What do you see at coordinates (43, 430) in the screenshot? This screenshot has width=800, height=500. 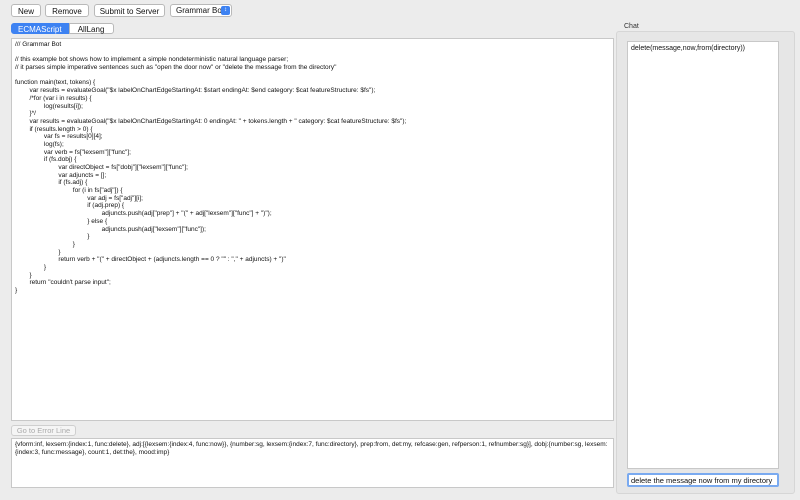 I see `go-to-error-line-button: Go to Error Line` at bounding box center [43, 430].